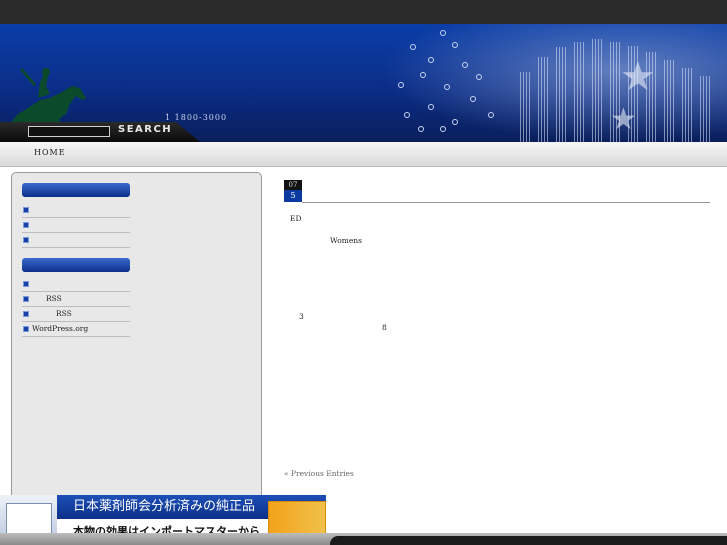 The image size is (727, 545). I want to click on top-strip, so click(363, 12).